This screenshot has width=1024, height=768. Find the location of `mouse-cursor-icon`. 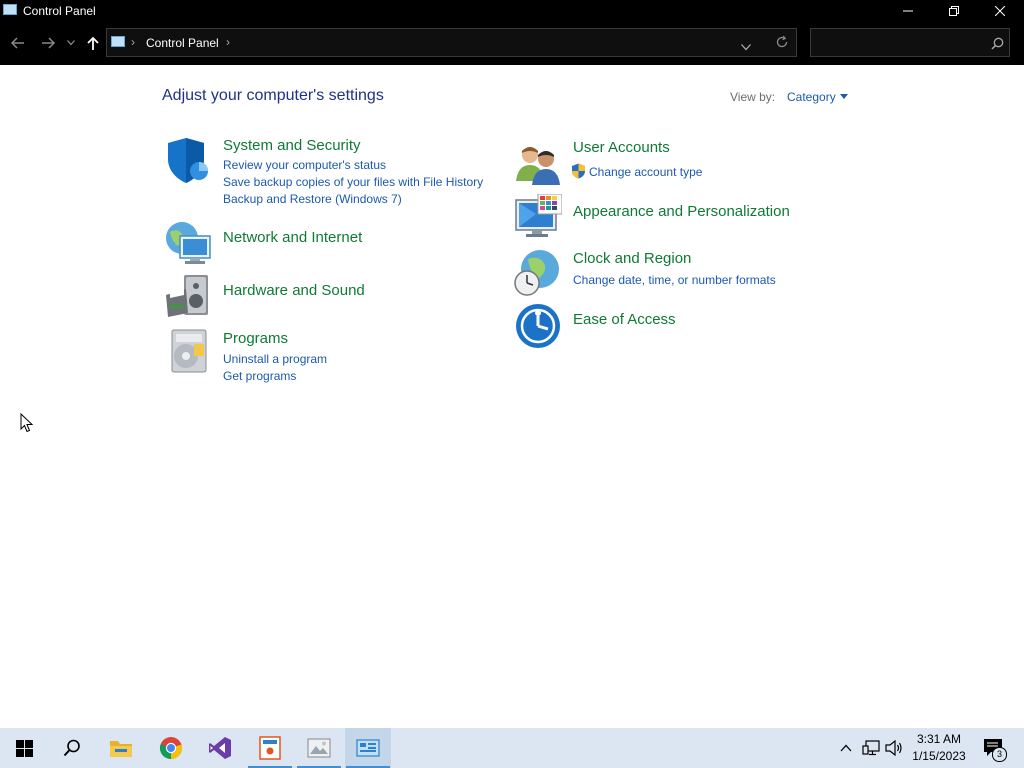

mouse-cursor-icon is located at coordinates (27, 425).